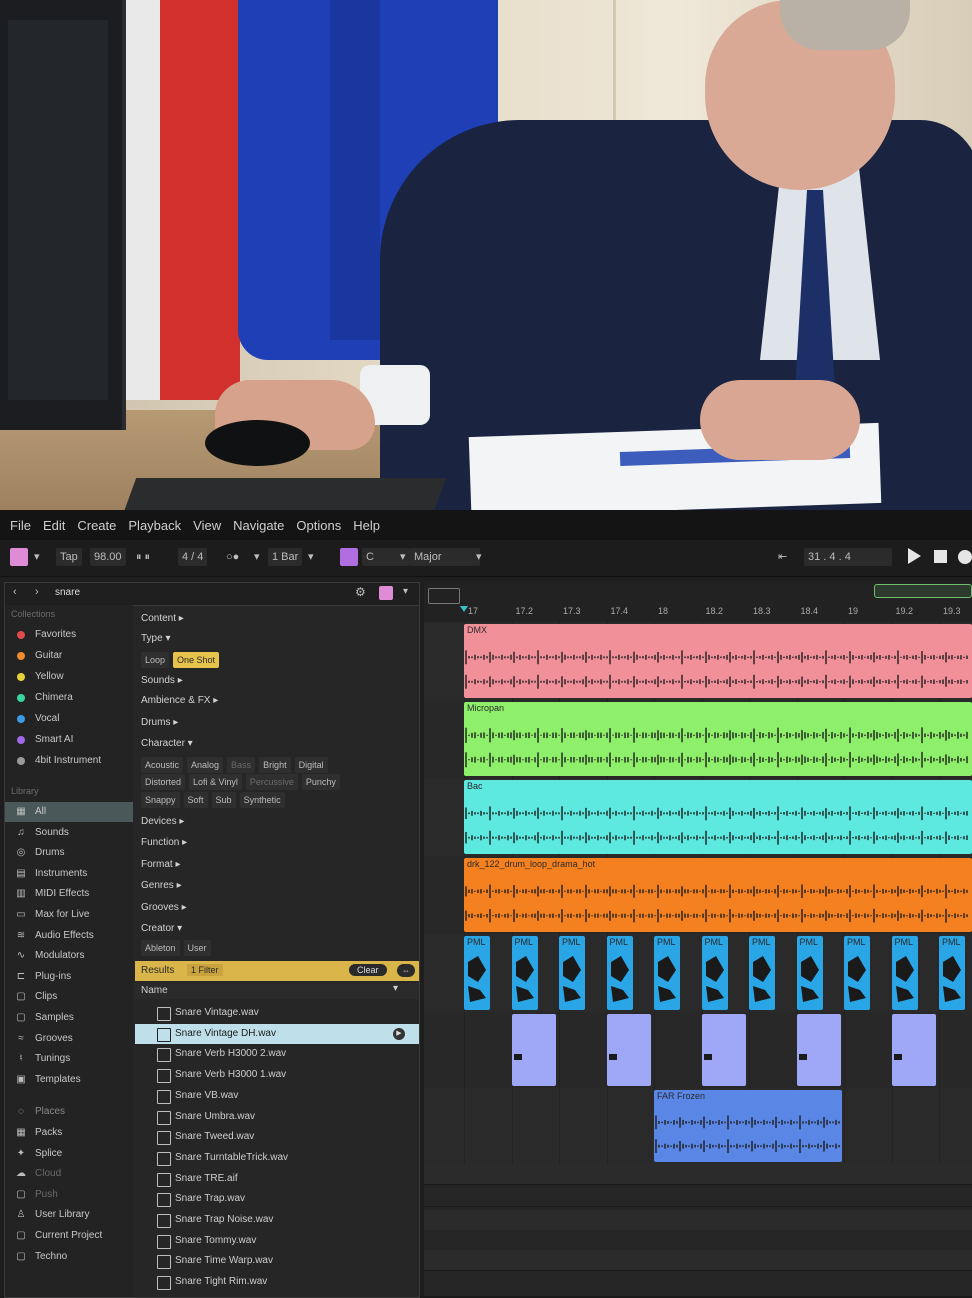 The image size is (972, 1298). What do you see at coordinates (193, 557) in the screenshot?
I see `time-signature: 4 / 4` at bounding box center [193, 557].